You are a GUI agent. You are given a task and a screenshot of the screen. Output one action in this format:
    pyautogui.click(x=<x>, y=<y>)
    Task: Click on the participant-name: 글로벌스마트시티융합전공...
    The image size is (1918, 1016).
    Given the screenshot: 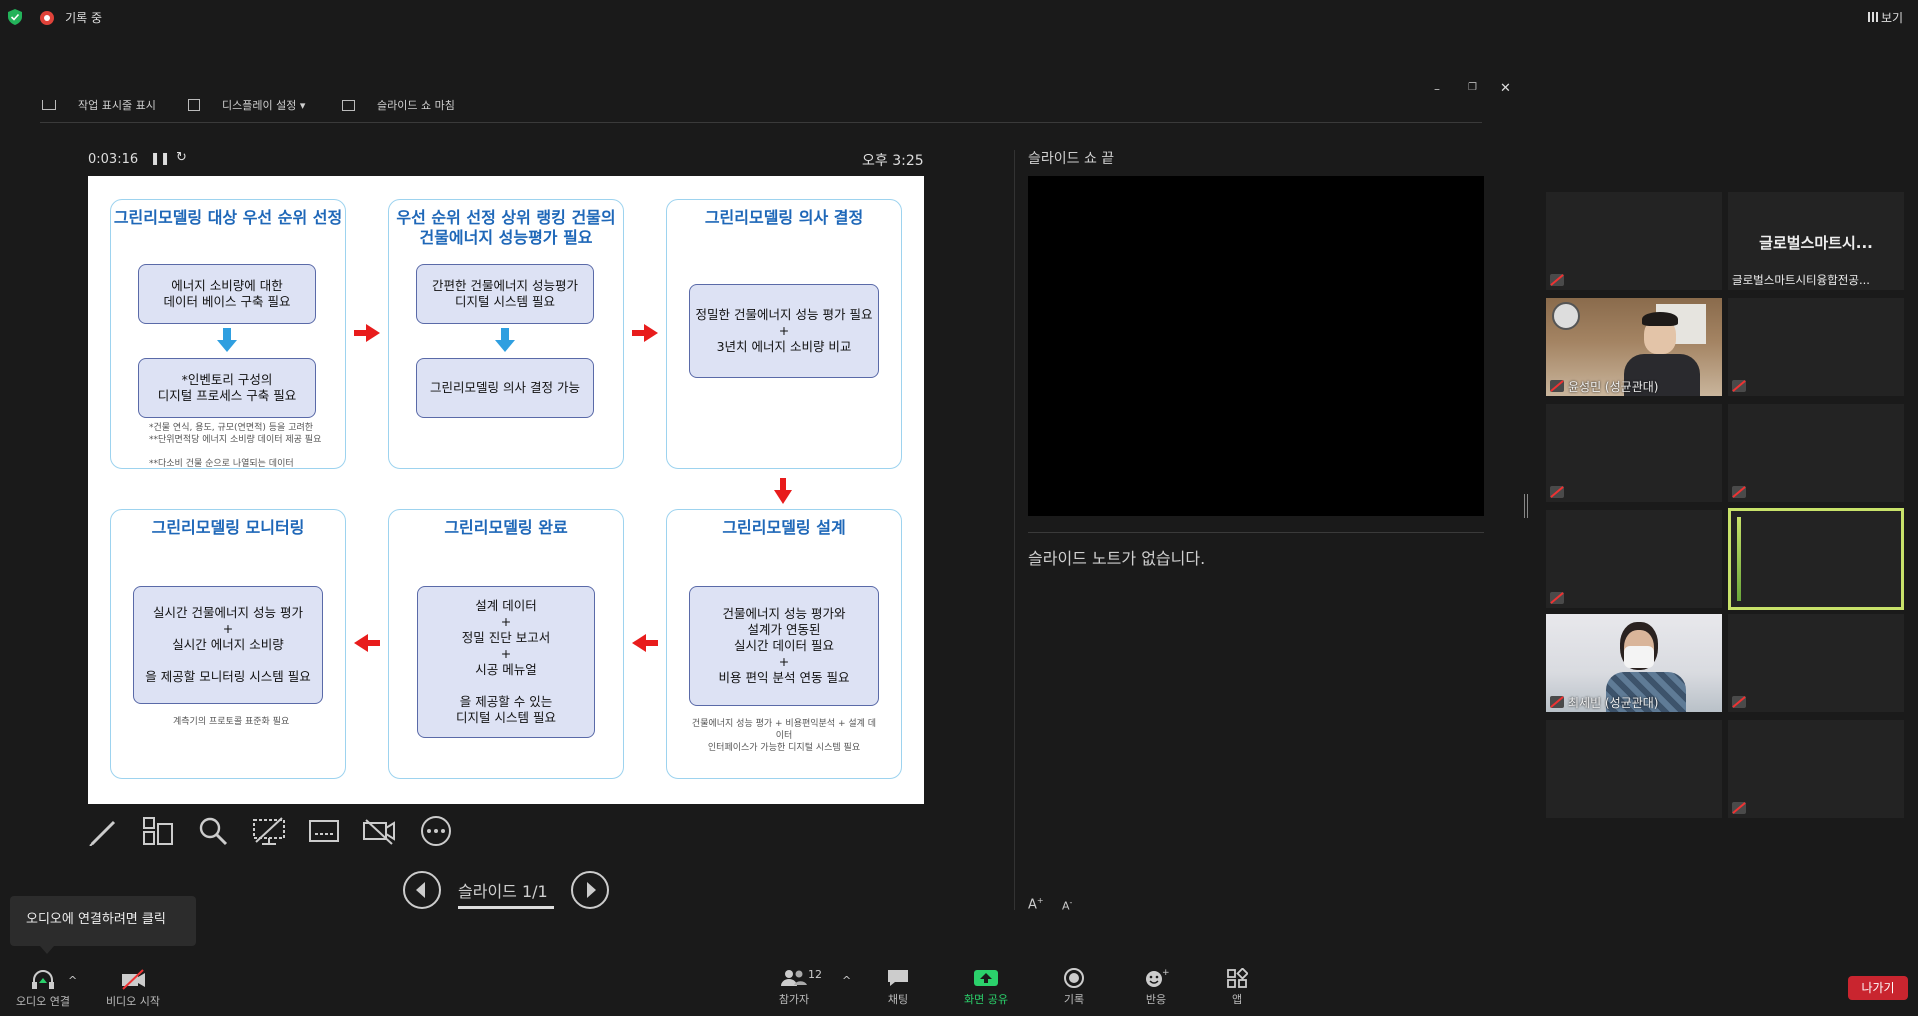 What is the action you would take?
    pyautogui.click(x=1801, y=280)
    